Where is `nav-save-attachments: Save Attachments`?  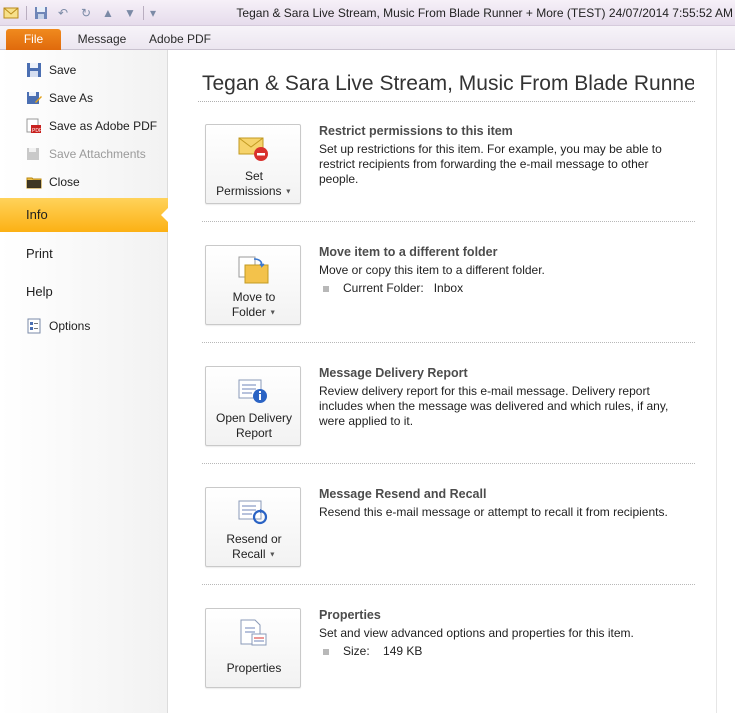 nav-save-attachments: Save Attachments is located at coordinates (84, 154).